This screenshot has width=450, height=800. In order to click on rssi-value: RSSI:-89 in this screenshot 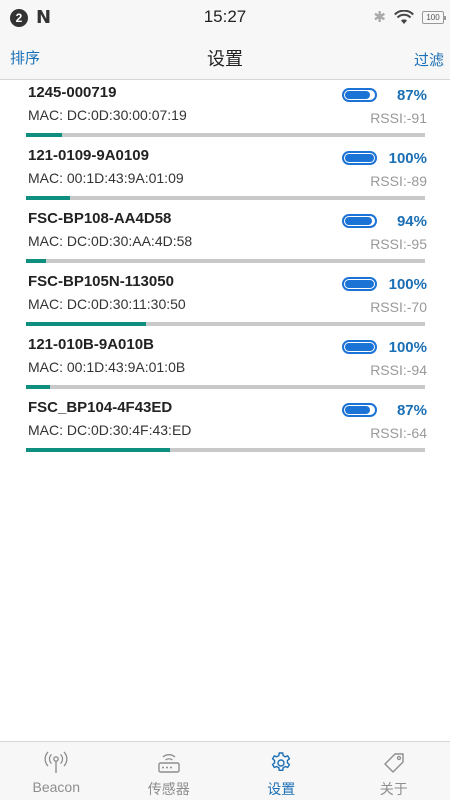, I will do `click(398, 181)`.